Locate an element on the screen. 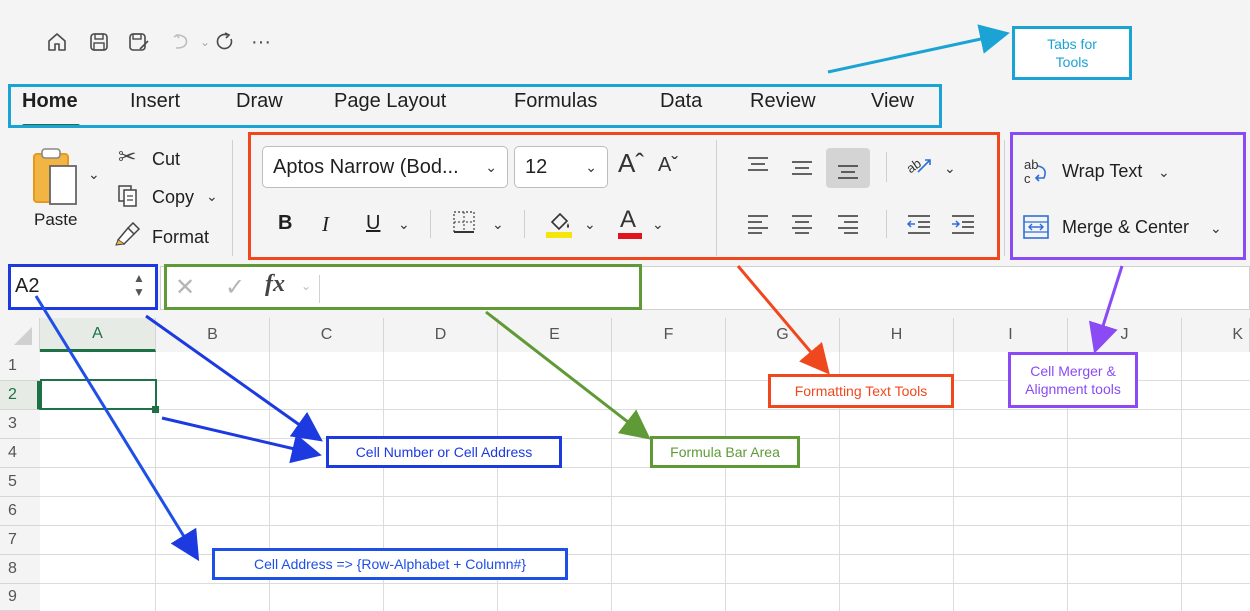 Image resolution: width=1250 pixels, height=611 pixels. column-header-a: A is located at coordinates (98, 335).